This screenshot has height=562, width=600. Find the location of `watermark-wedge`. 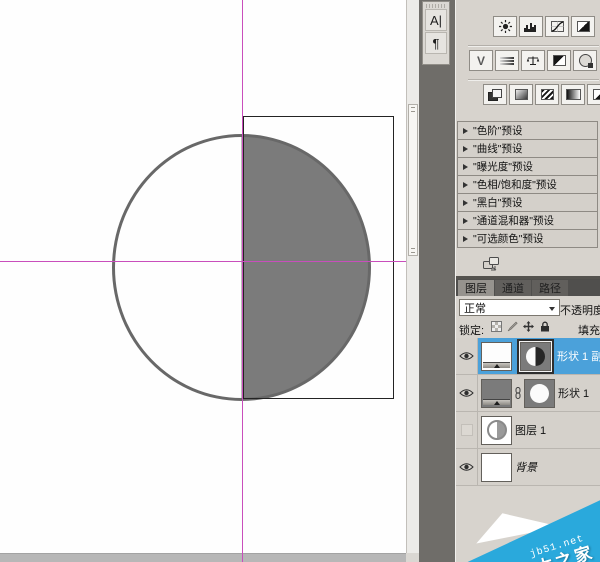

watermark-wedge is located at coordinates (518, 528).